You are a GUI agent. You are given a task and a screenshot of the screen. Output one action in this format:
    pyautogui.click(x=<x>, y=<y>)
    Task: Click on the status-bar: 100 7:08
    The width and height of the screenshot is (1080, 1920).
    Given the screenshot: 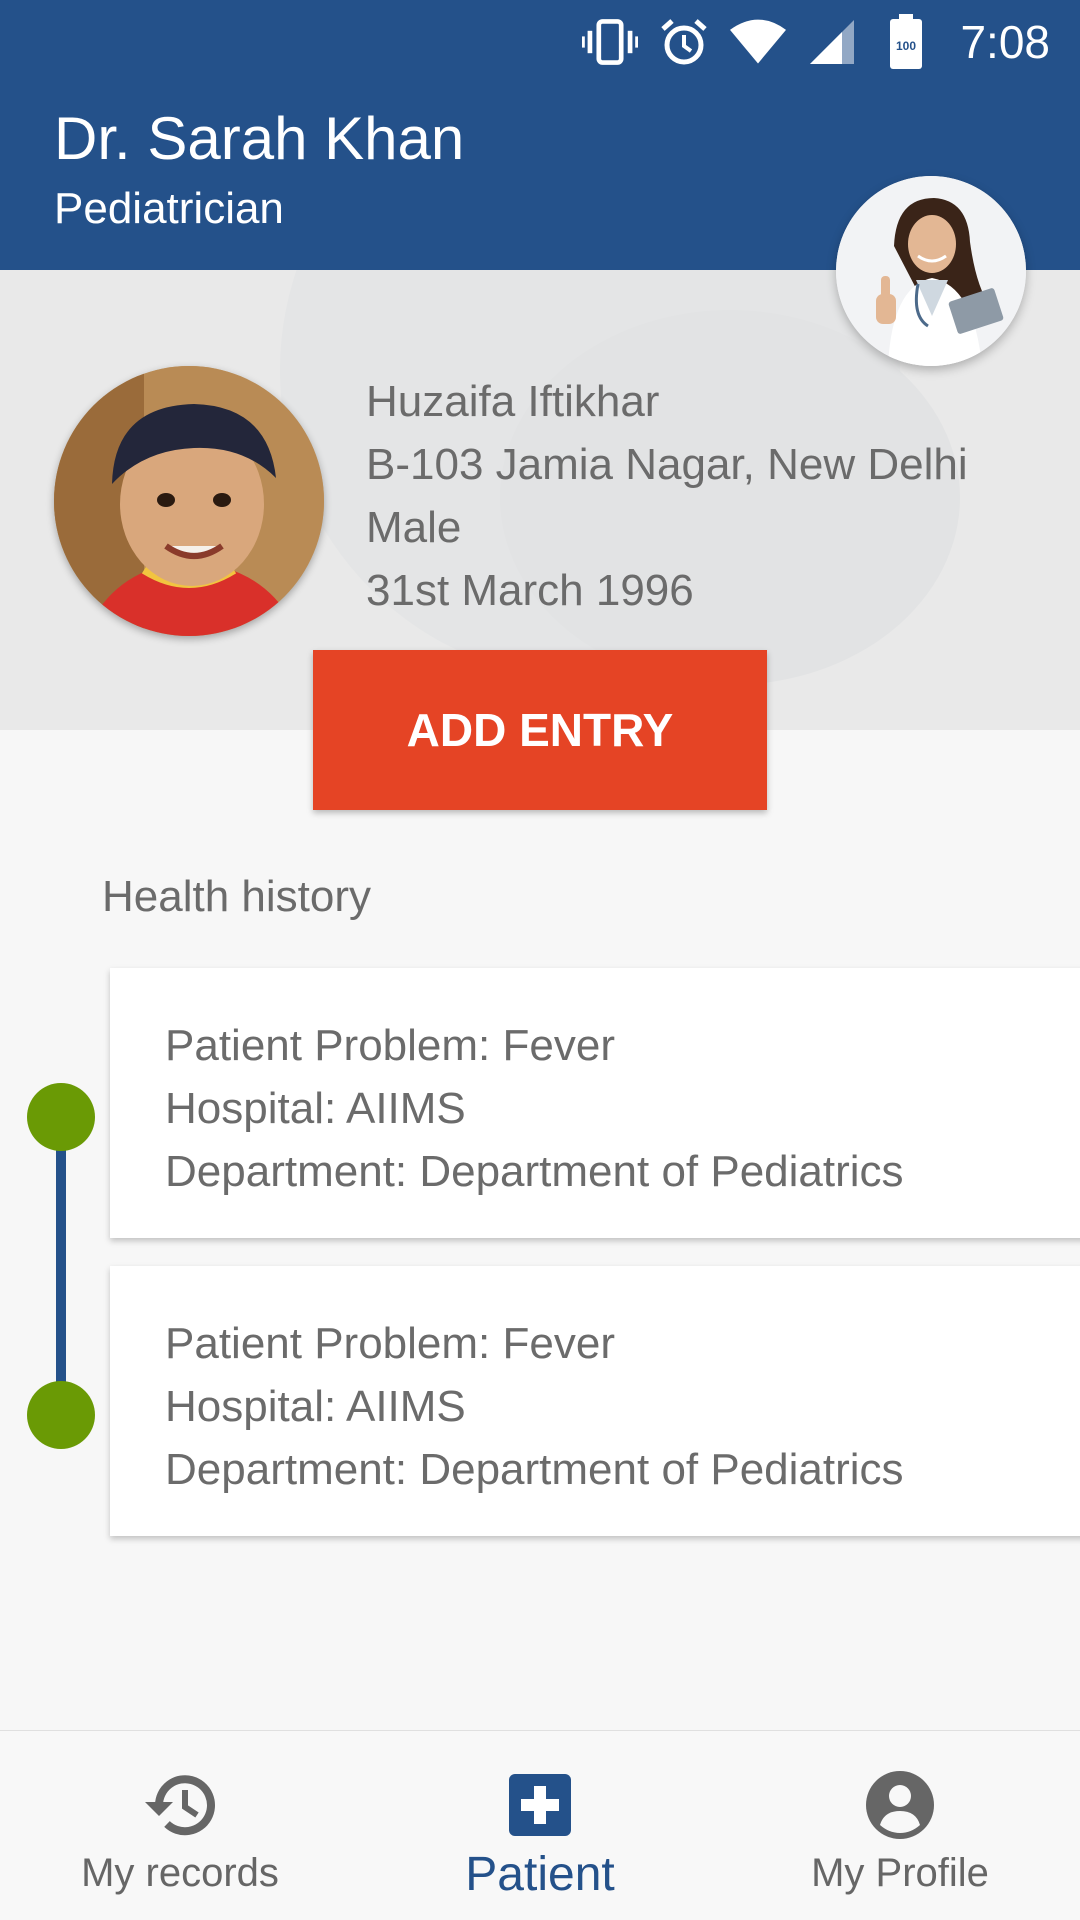 What is the action you would take?
    pyautogui.click(x=816, y=42)
    